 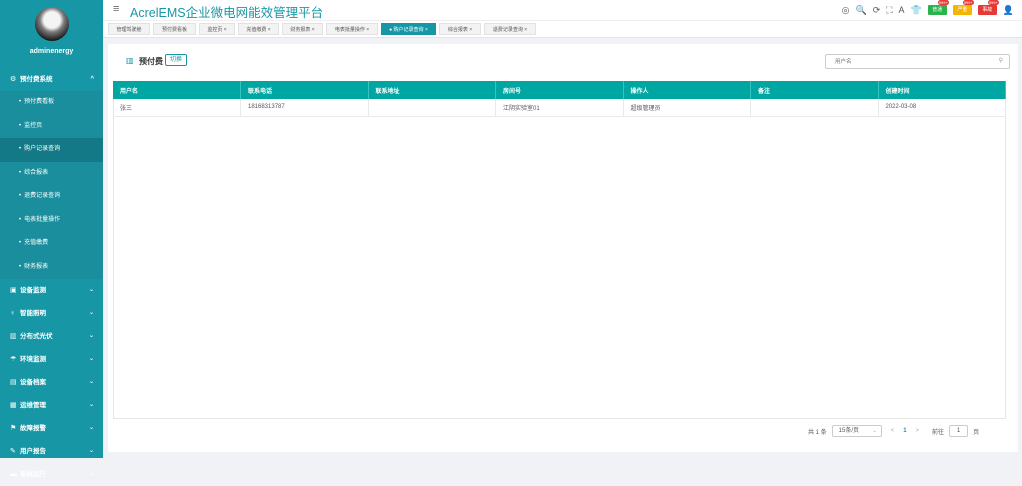 I want to click on next-page-button: >, so click(x=918, y=431).